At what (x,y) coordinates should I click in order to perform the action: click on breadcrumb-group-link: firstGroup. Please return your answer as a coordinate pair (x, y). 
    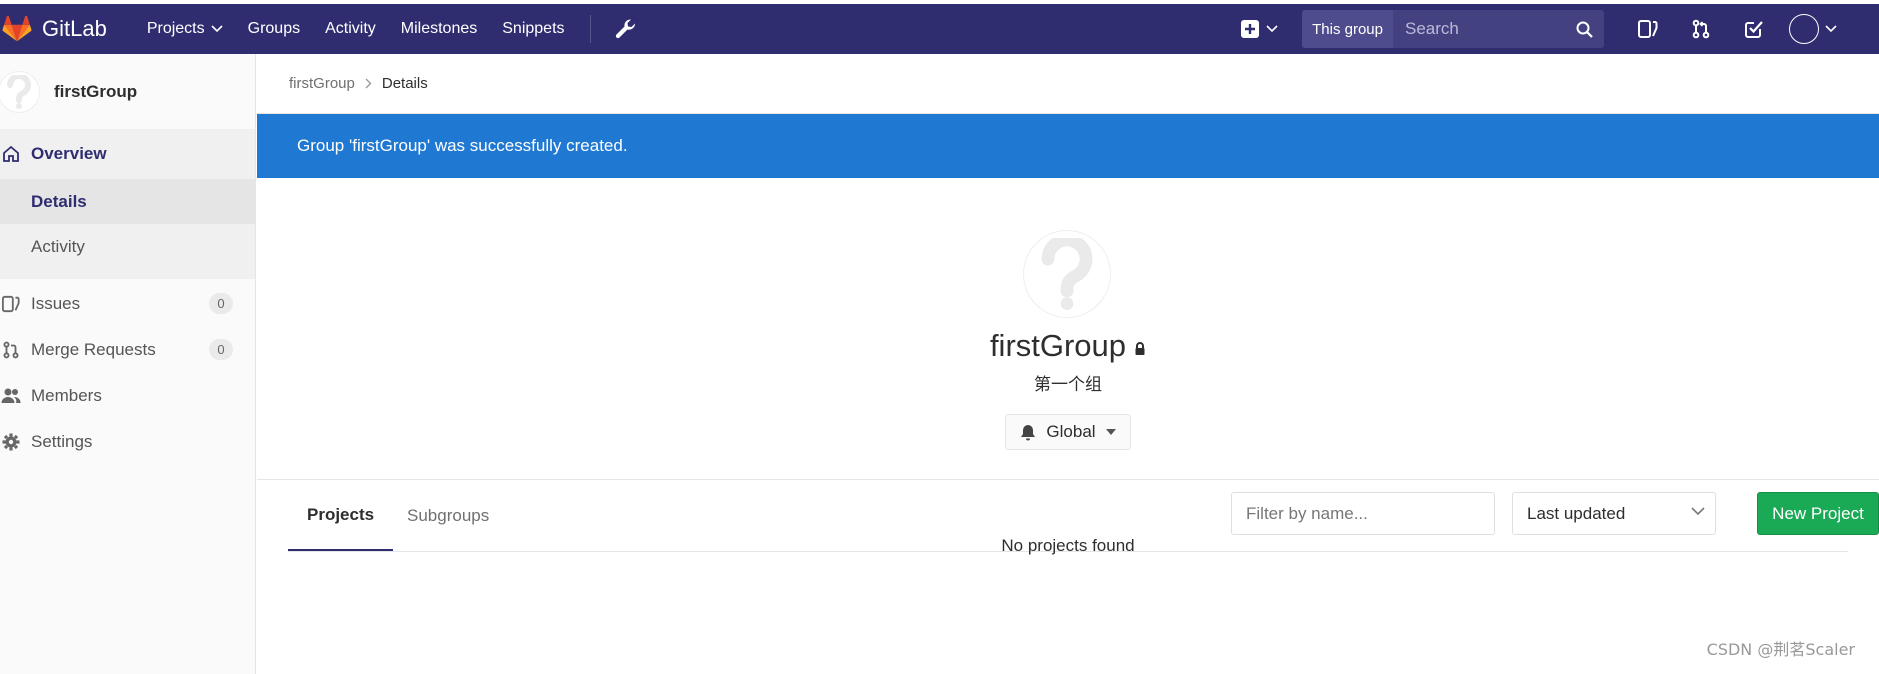
    Looking at the image, I should click on (322, 83).